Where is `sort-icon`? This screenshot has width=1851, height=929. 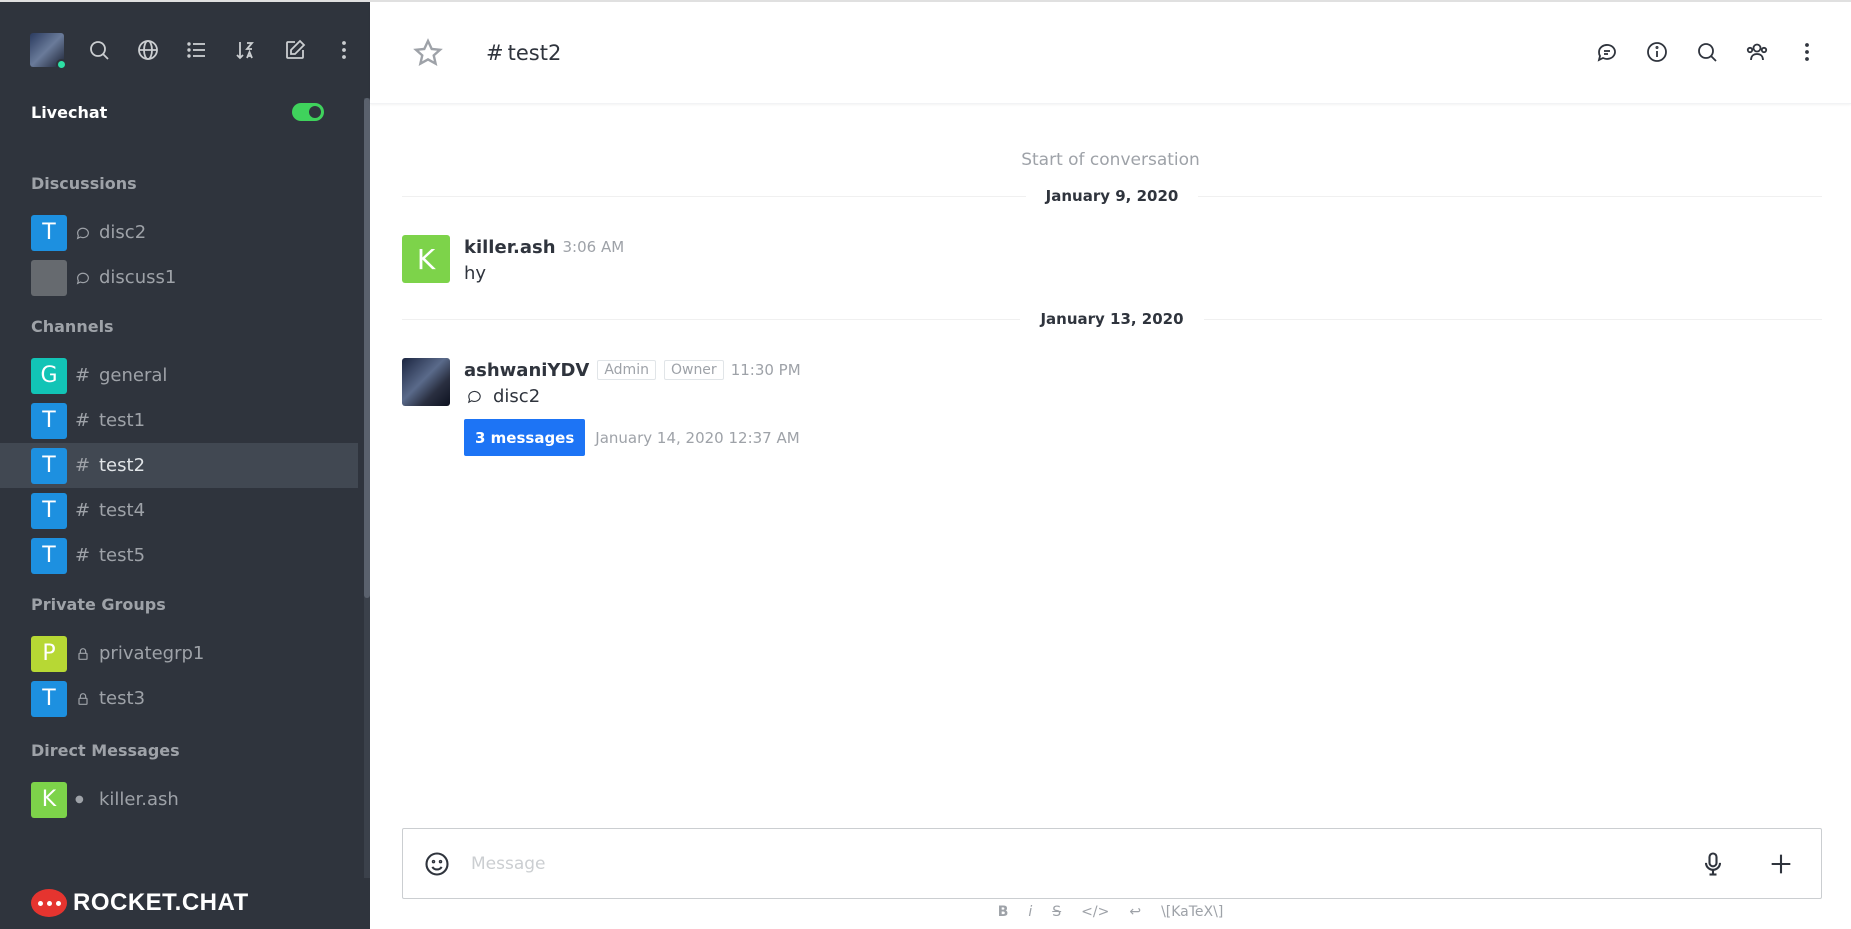 sort-icon is located at coordinates (246, 50).